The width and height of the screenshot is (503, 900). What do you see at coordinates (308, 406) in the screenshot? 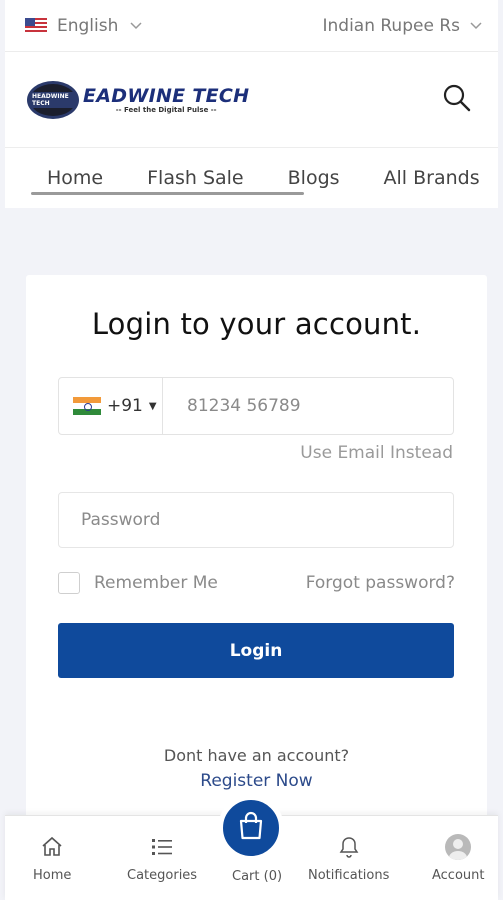
I see `phone-input` at bounding box center [308, 406].